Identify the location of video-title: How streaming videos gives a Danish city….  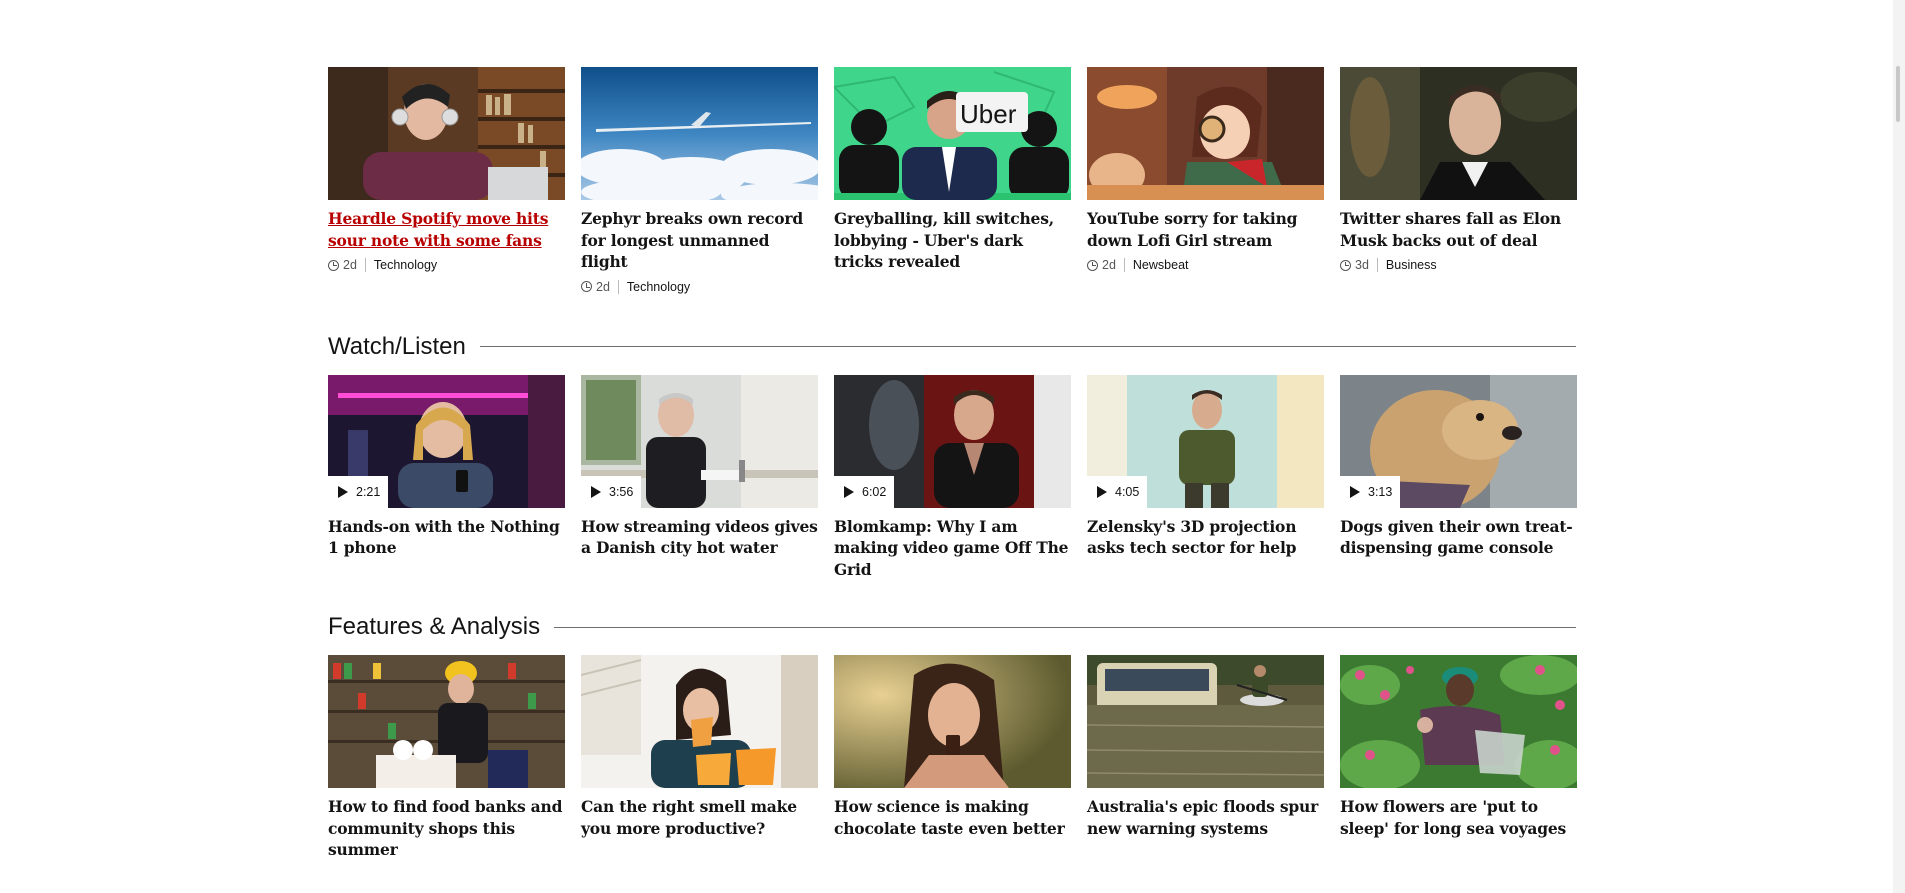
(699, 537).